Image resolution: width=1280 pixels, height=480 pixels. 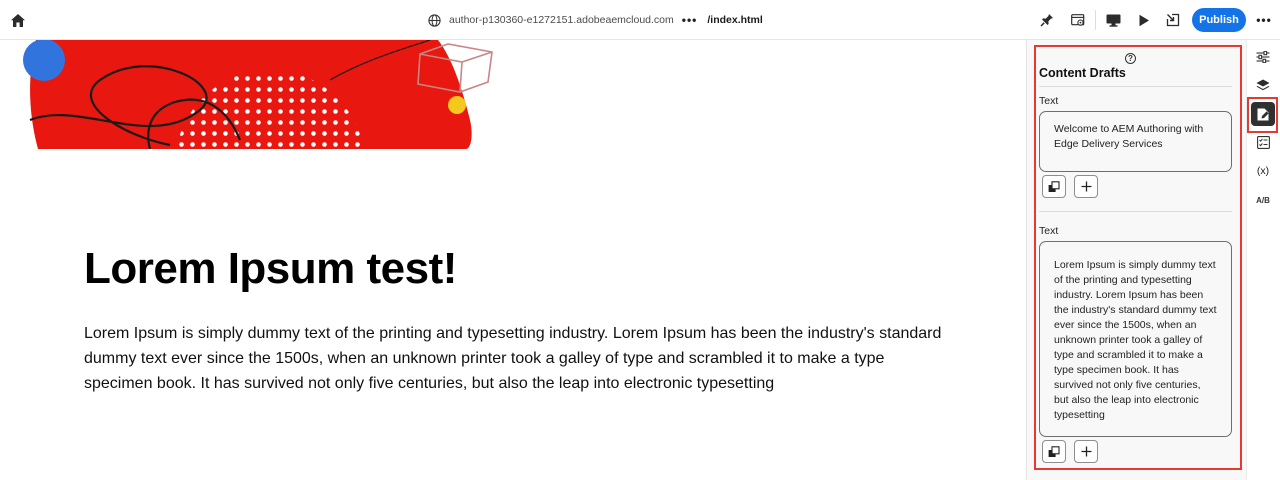 I want to click on checklist-icon, so click(x=1263, y=142).